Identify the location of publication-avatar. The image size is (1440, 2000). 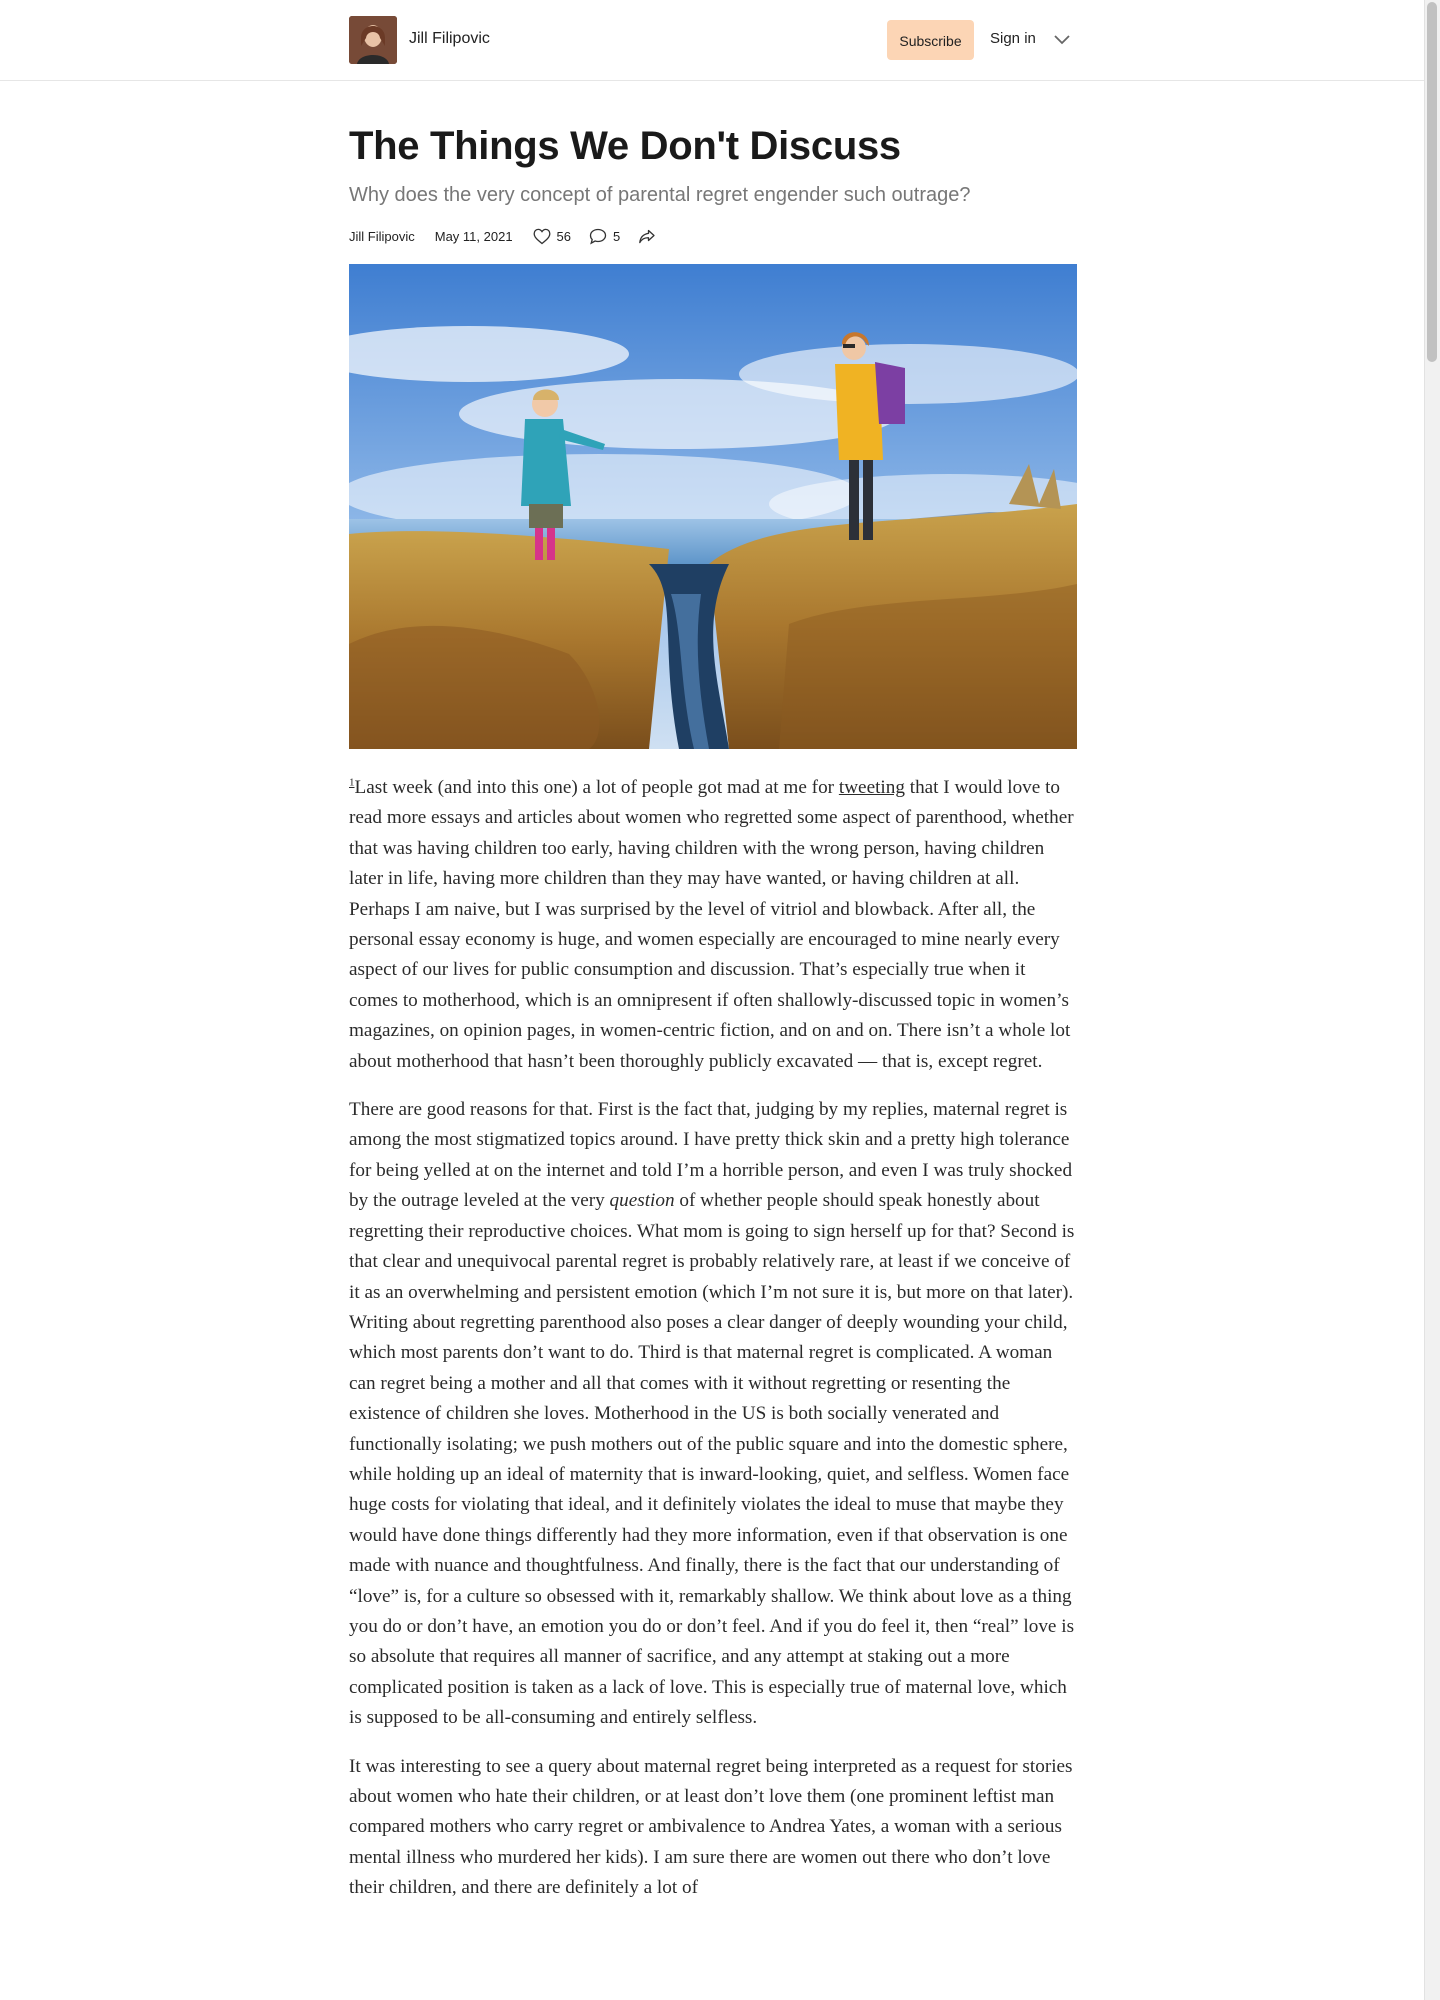
(373, 40).